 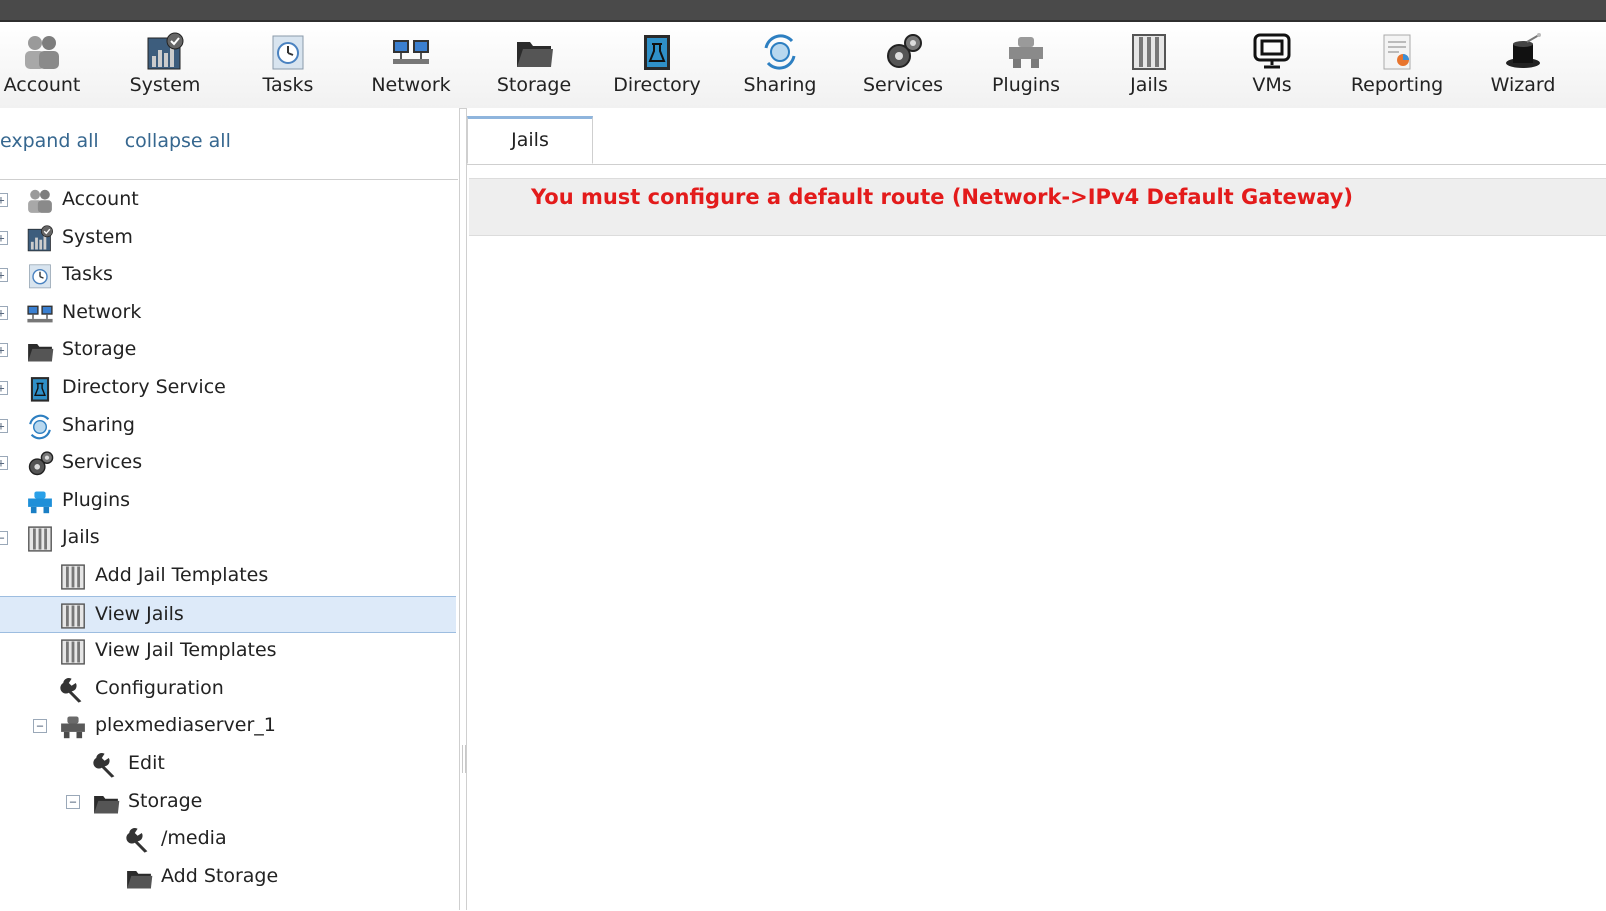 I want to click on tree-node-edit: Edit, so click(x=228, y=764).